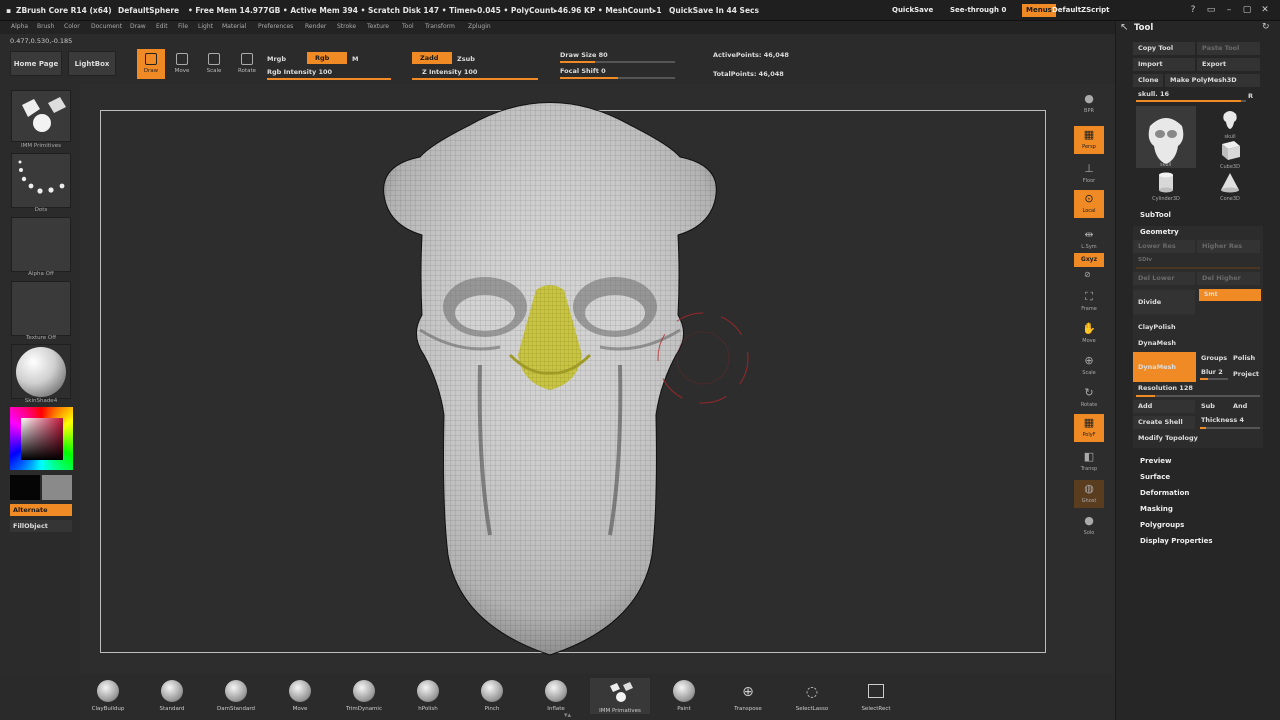  Describe the element at coordinates (1089, 260) in the screenshot. I see `gxyz-button: Gxyz` at that location.